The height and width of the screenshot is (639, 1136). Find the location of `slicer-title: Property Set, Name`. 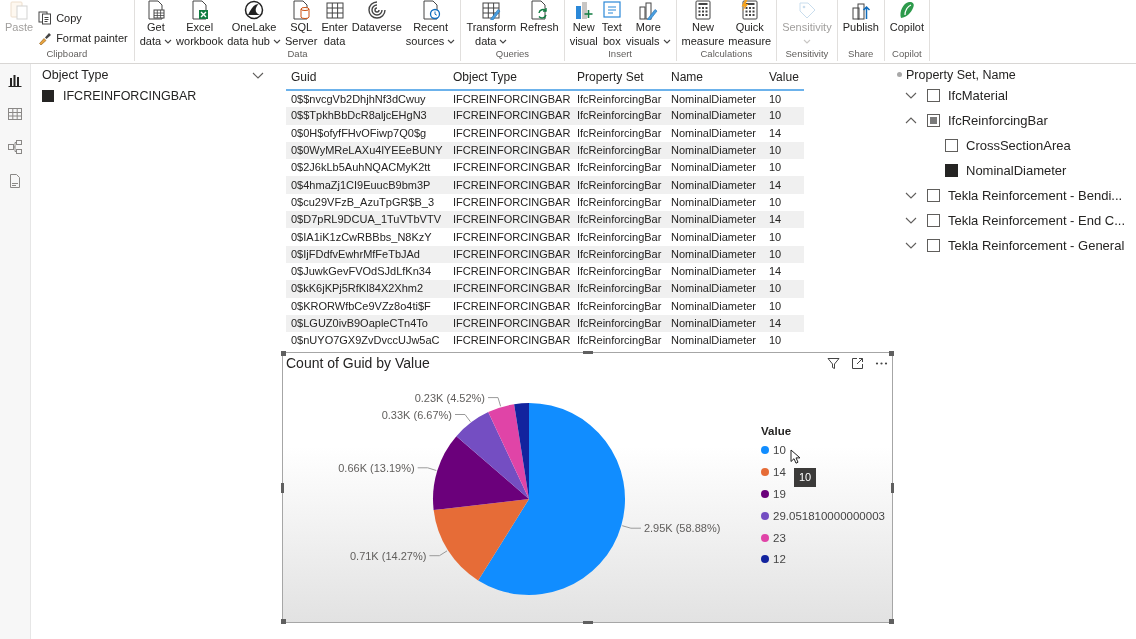

slicer-title: Property Set, Name is located at coordinates (961, 74).